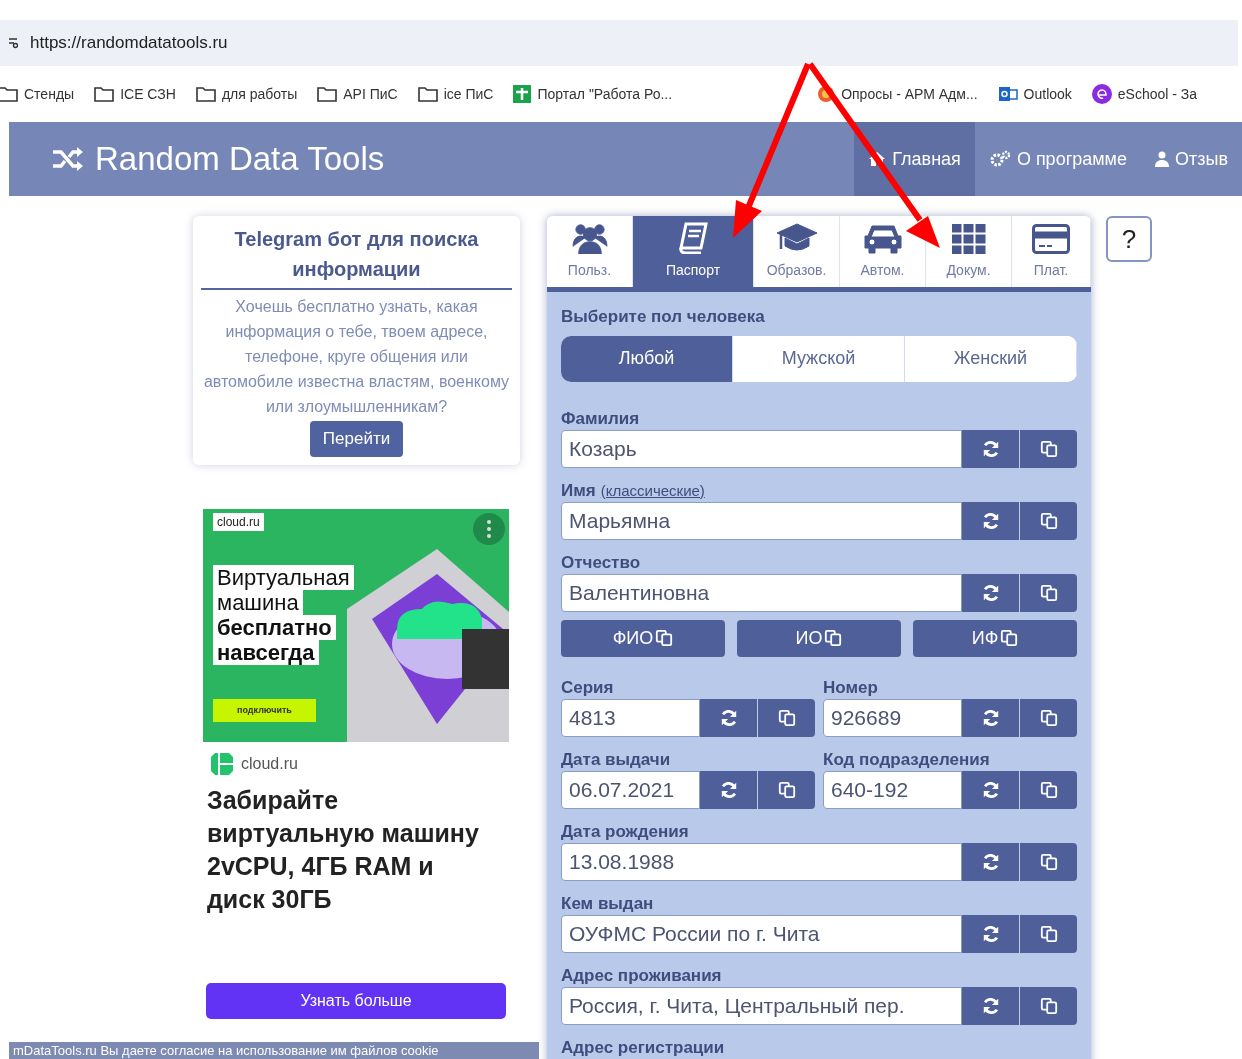 Image resolution: width=1242 pixels, height=1059 pixels. Describe the element at coordinates (489, 528) in the screenshot. I see `more-options-icon` at that location.